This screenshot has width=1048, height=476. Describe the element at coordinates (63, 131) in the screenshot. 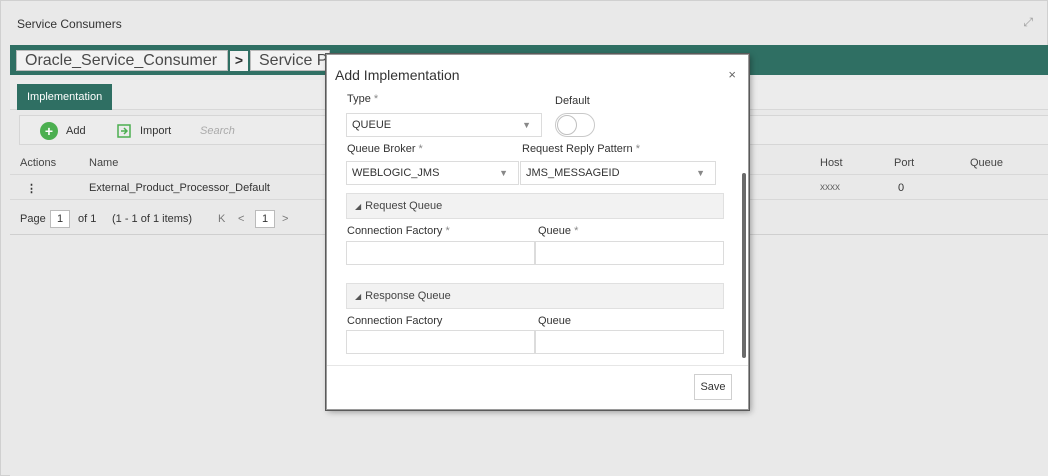

I see `add-button: + Add` at that location.